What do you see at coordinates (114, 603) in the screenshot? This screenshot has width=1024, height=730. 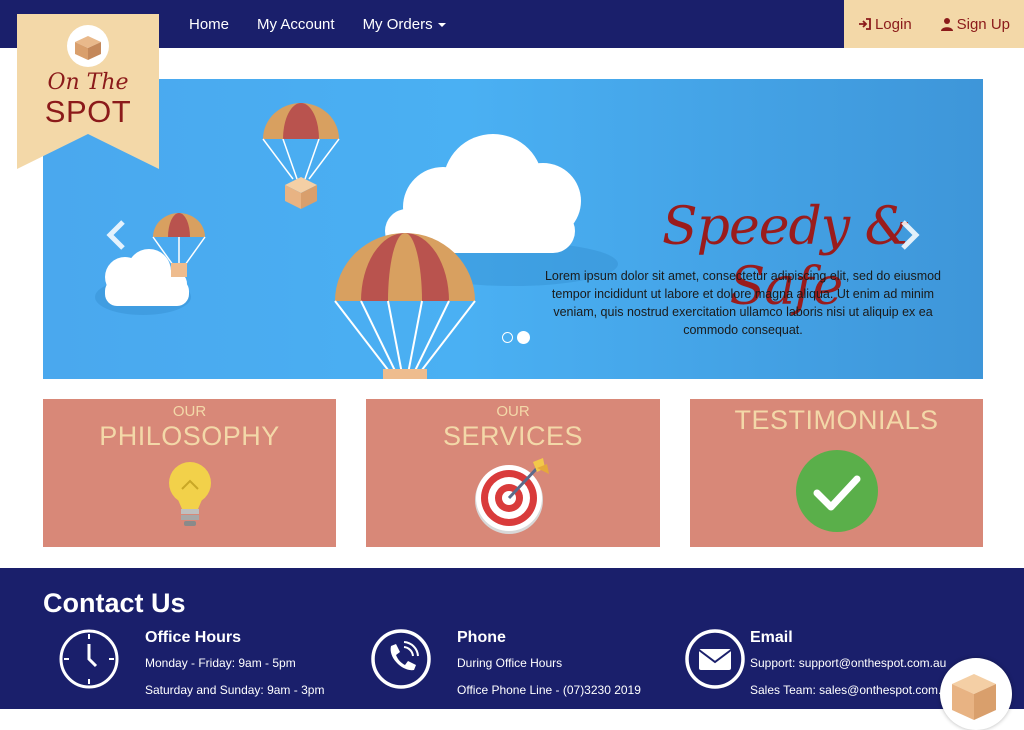 I see `contact-title: Contact Us` at bounding box center [114, 603].